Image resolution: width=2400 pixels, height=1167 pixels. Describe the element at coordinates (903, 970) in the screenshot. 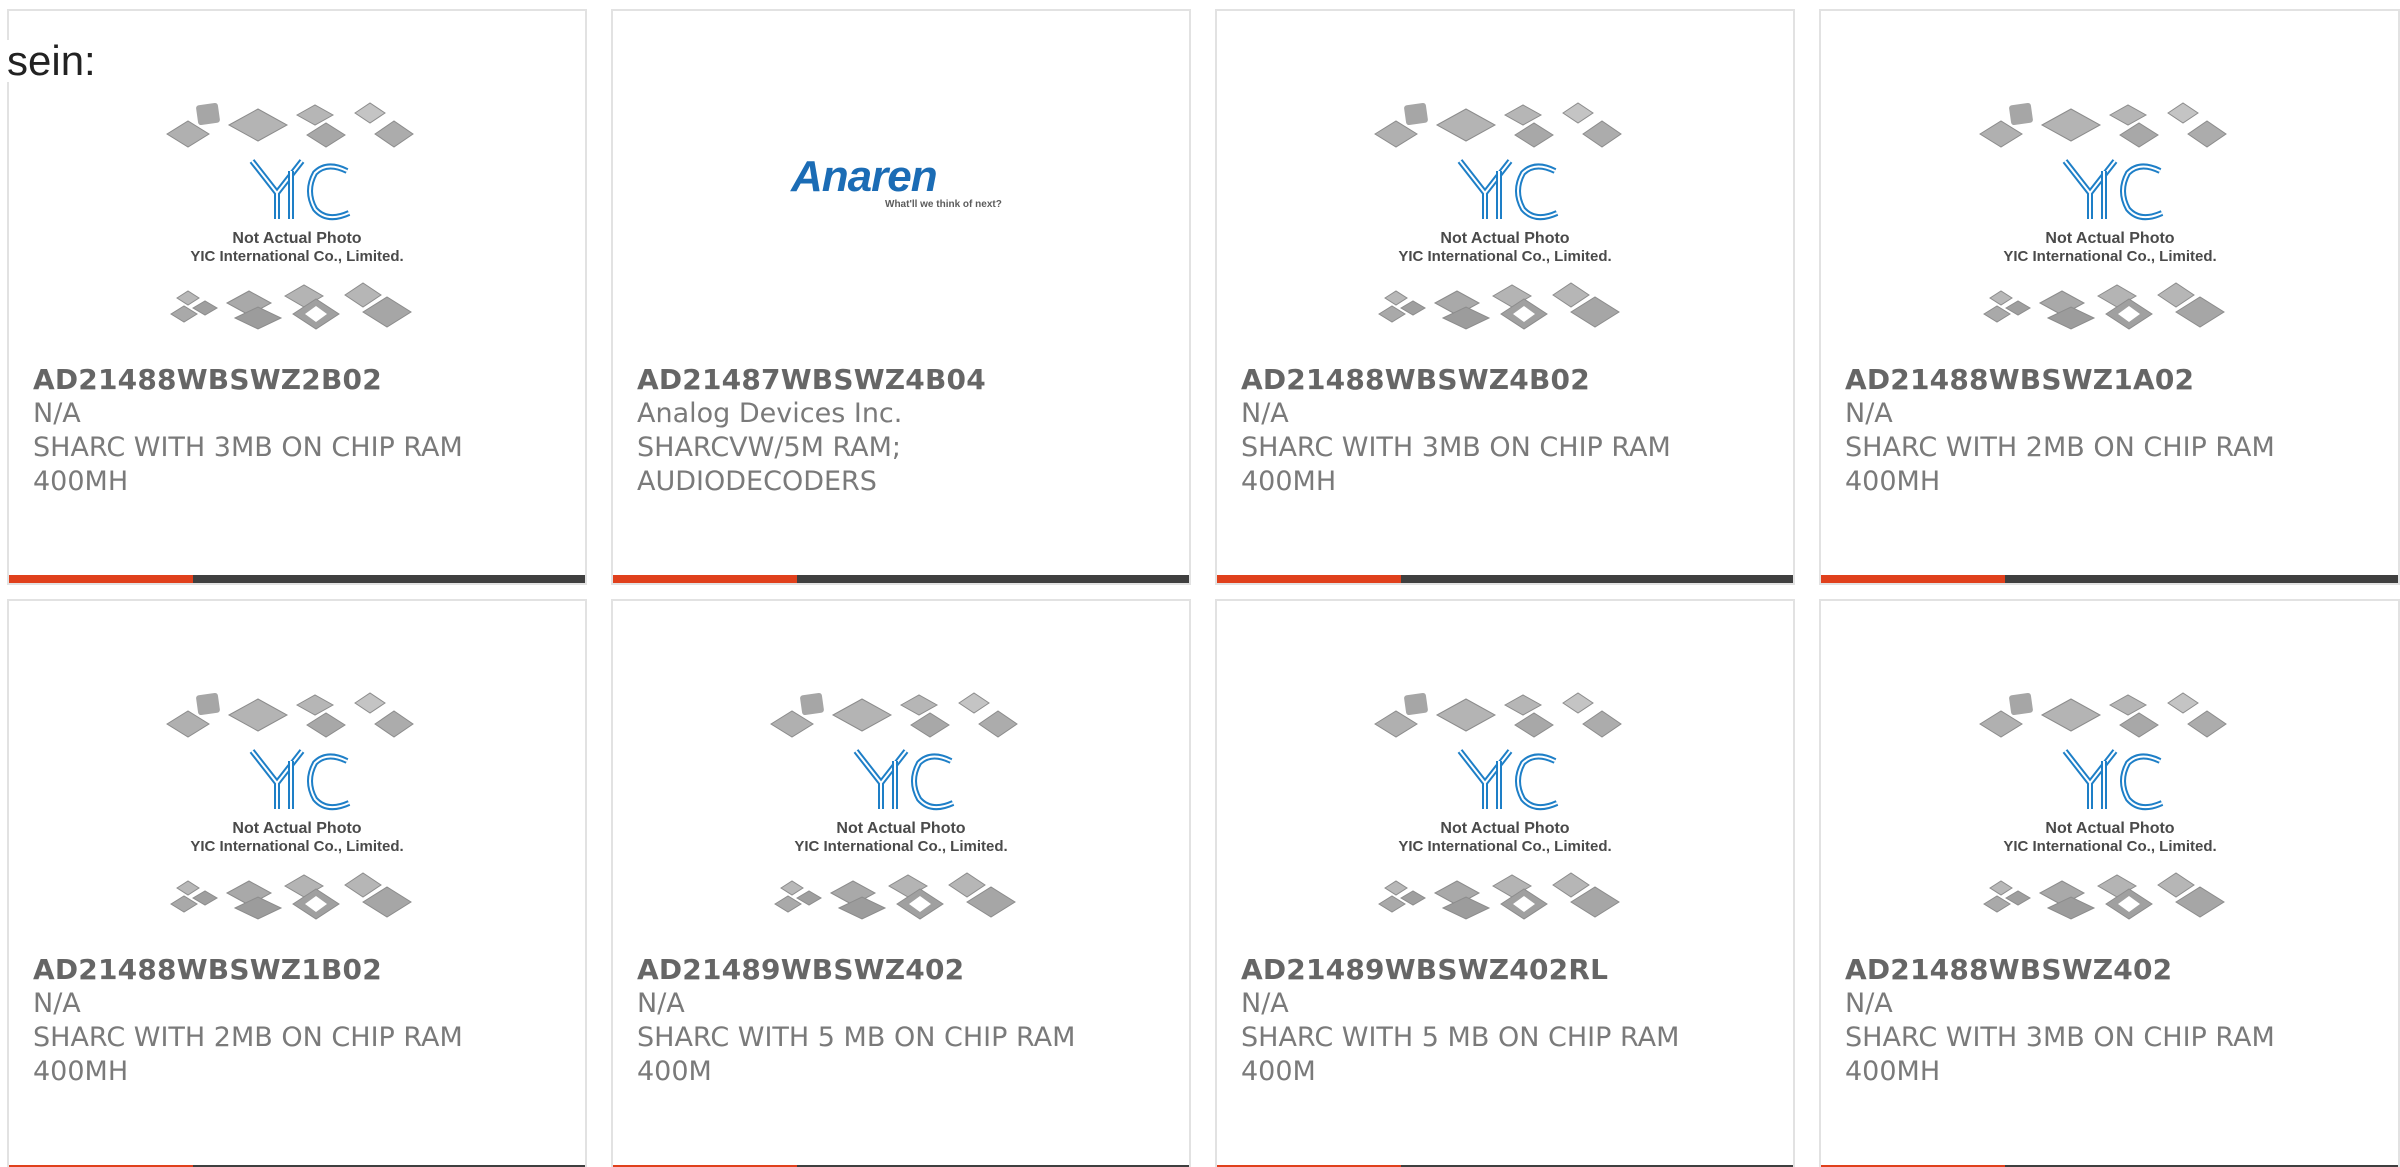

I see `part-number: AD21489WBSWZ402` at that location.